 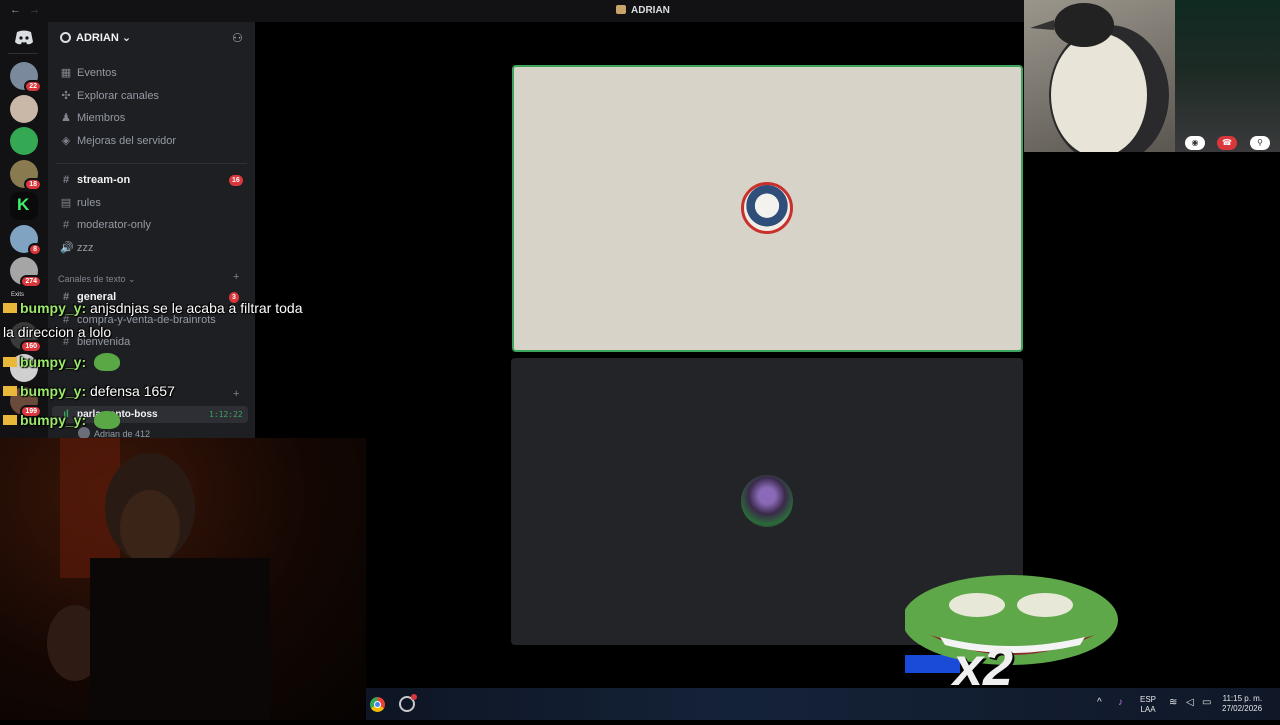 What do you see at coordinates (66, 202) in the screenshot?
I see `channel-type-icon: ▤` at bounding box center [66, 202].